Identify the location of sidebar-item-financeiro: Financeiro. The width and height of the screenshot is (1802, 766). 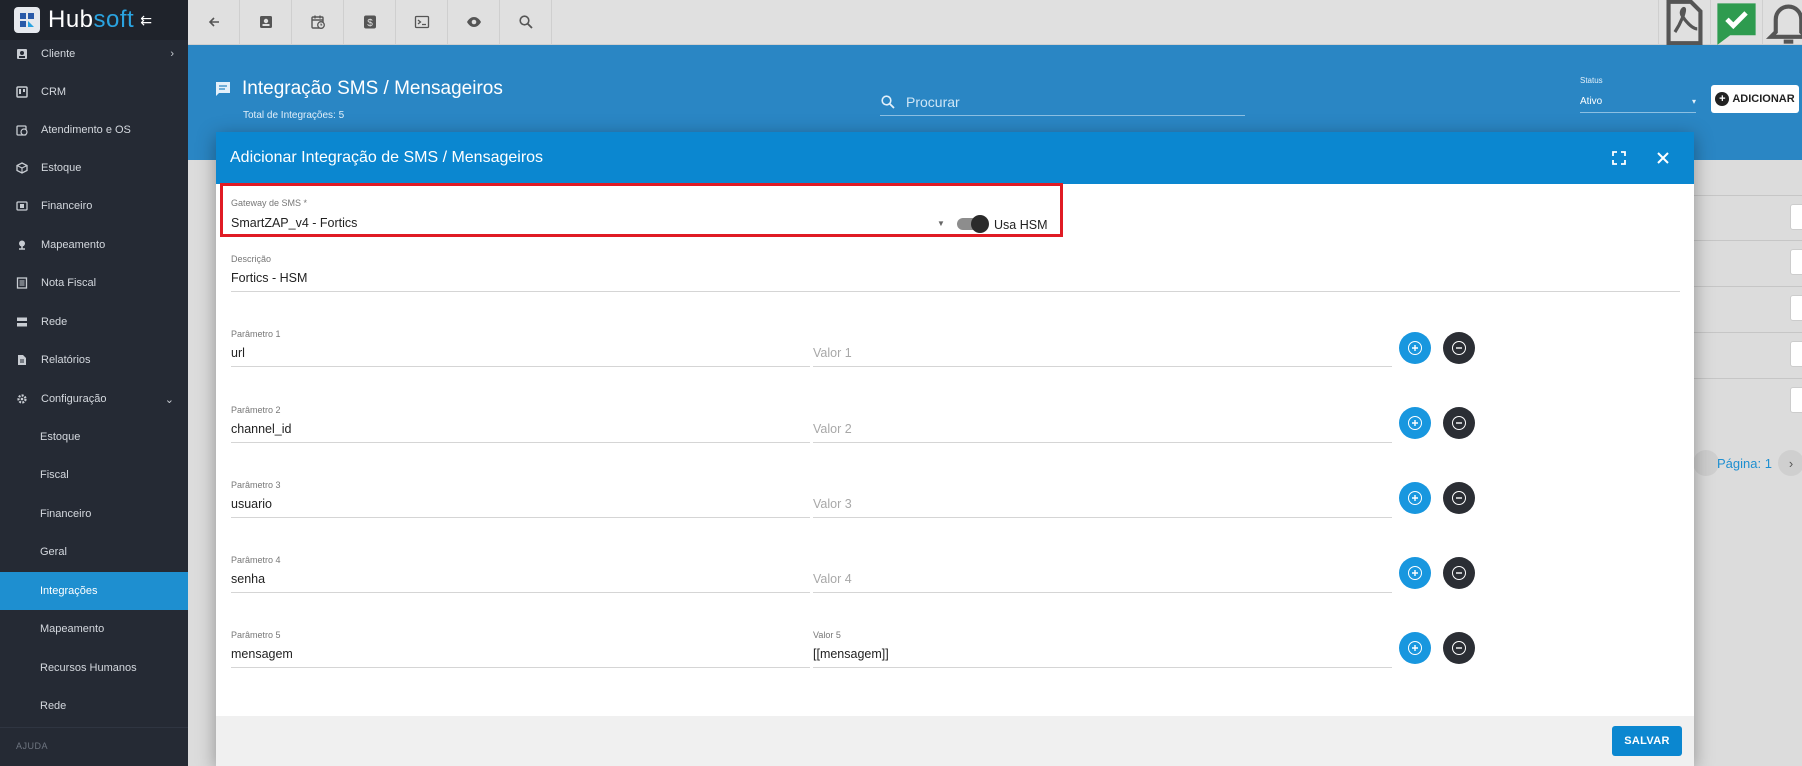
(94, 206).